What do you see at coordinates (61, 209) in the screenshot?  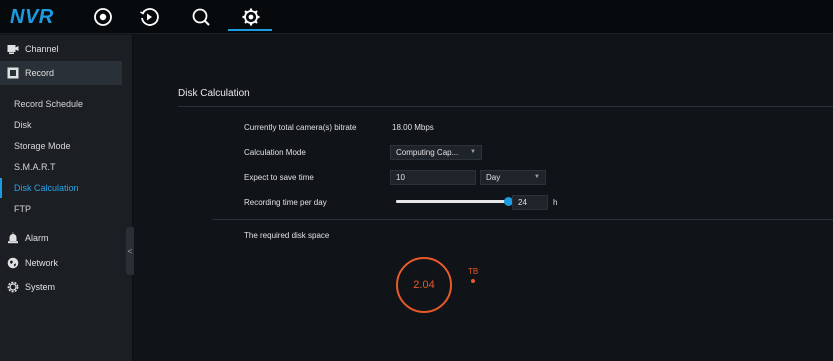 I see `sidebar-item-ftp: FTP` at bounding box center [61, 209].